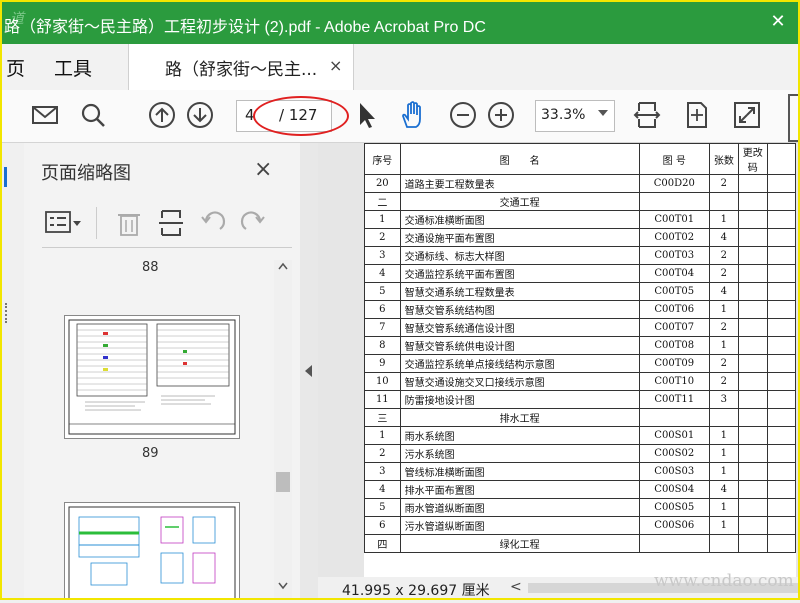 The height and width of the screenshot is (603, 800). What do you see at coordinates (45, 115) in the screenshot?
I see `mail-icon` at bounding box center [45, 115].